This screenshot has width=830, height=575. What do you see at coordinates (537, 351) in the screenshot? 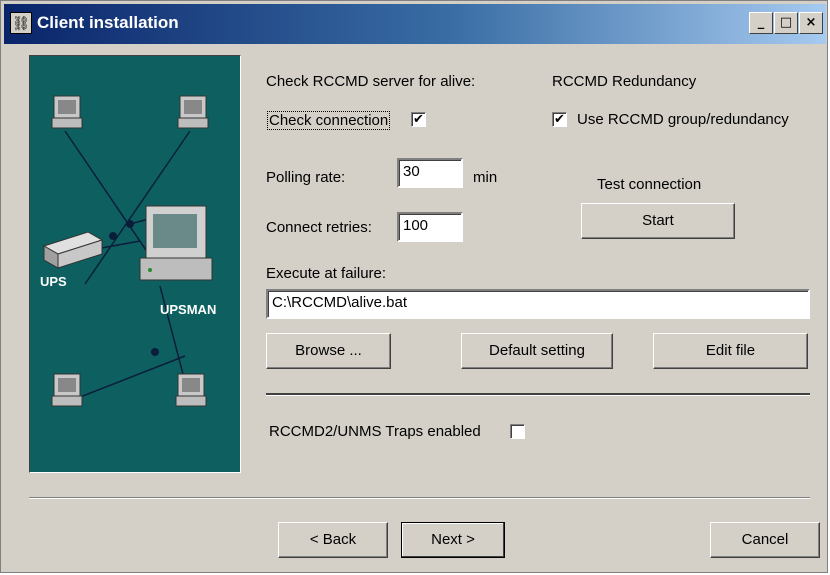
I see `default-setting-button: Default setting` at bounding box center [537, 351].